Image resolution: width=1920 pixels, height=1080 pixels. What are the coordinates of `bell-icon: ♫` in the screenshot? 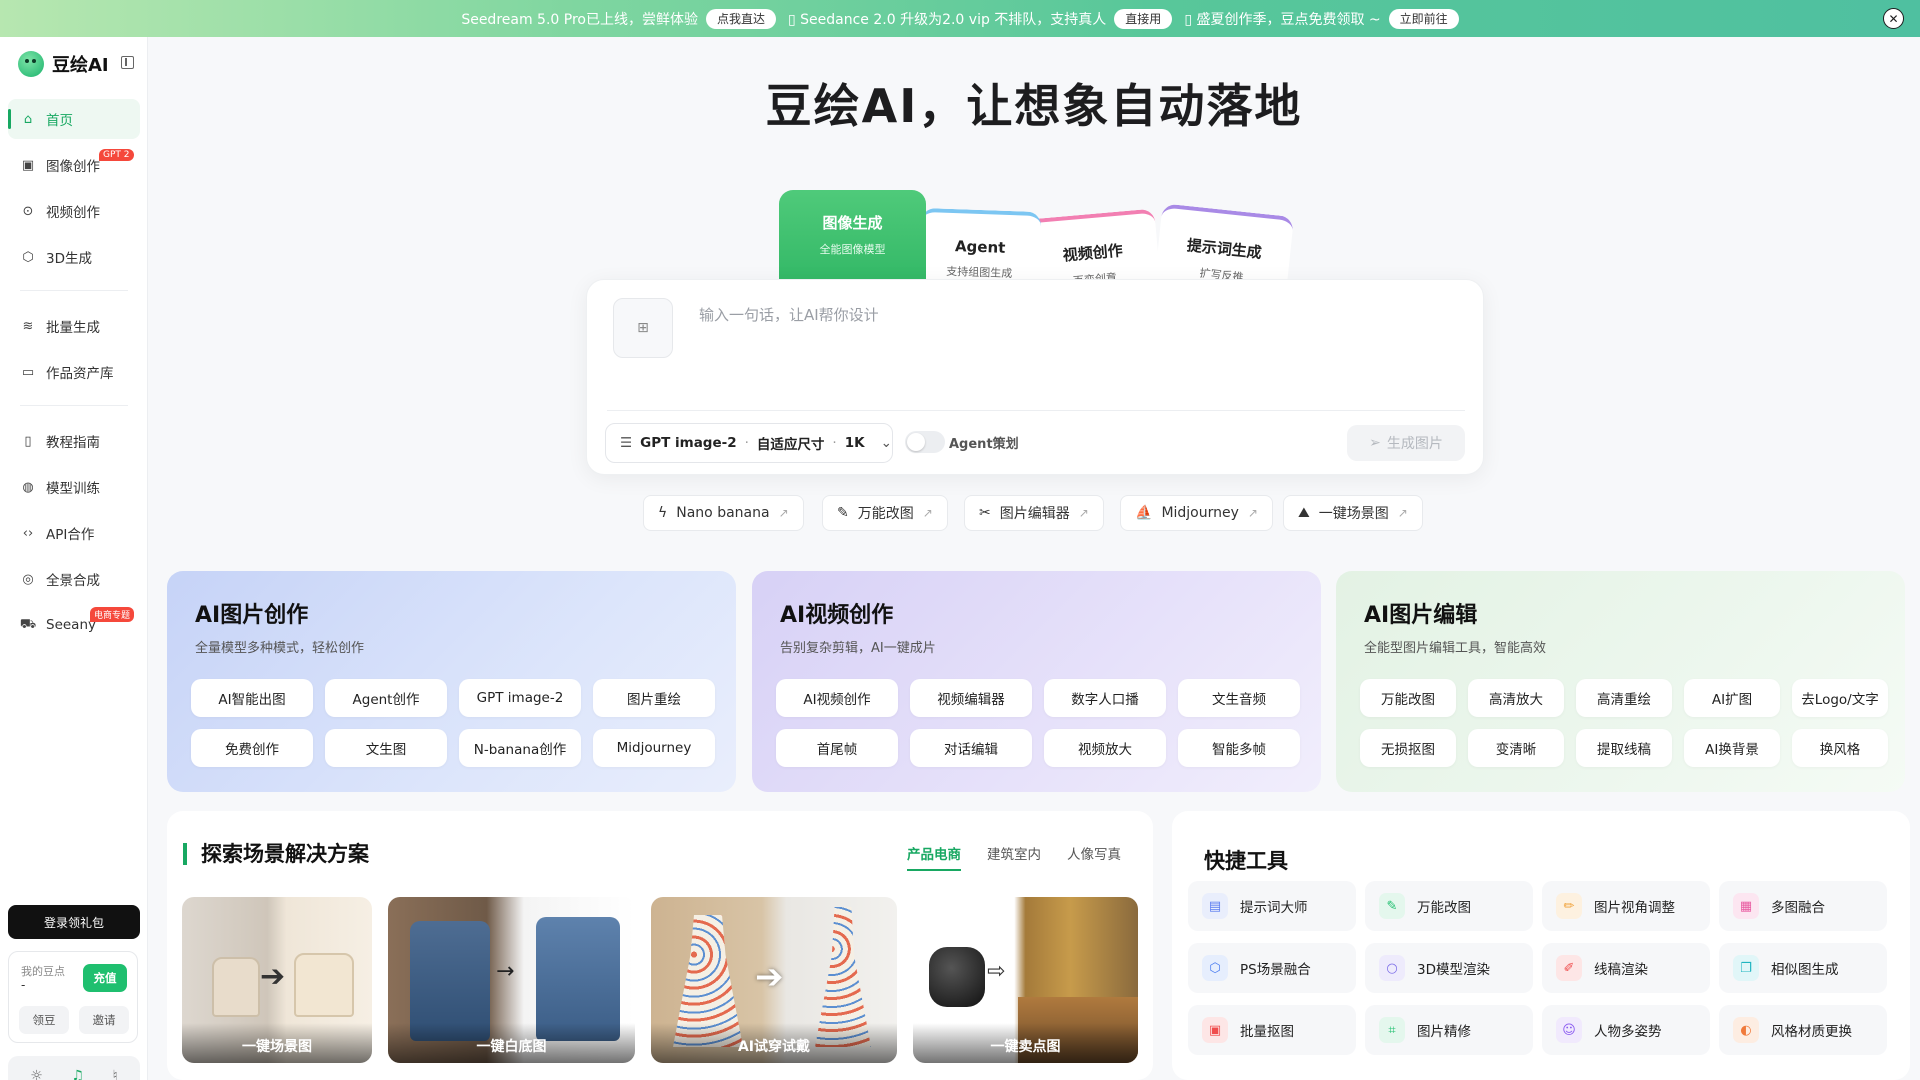 It's located at (77, 1074).